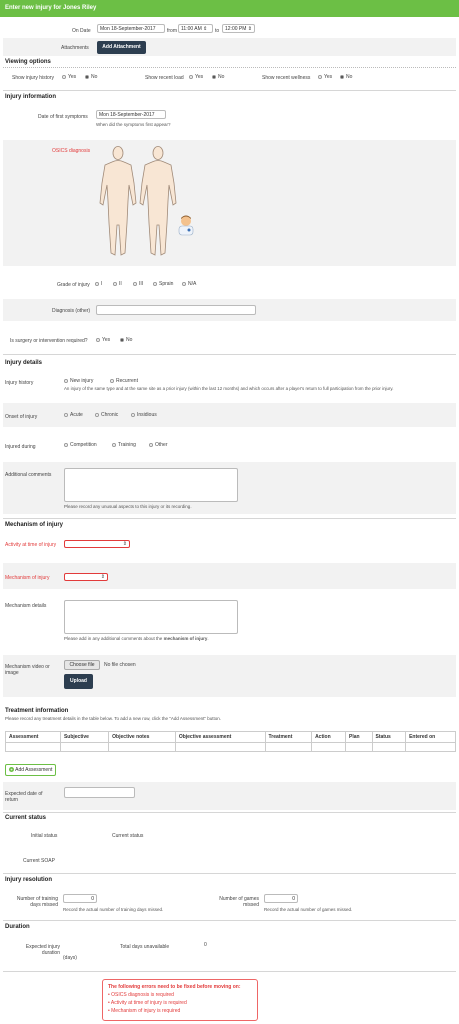 Image resolution: width=459 pixels, height=1024 pixels. I want to click on surgery-no: No, so click(126, 340).